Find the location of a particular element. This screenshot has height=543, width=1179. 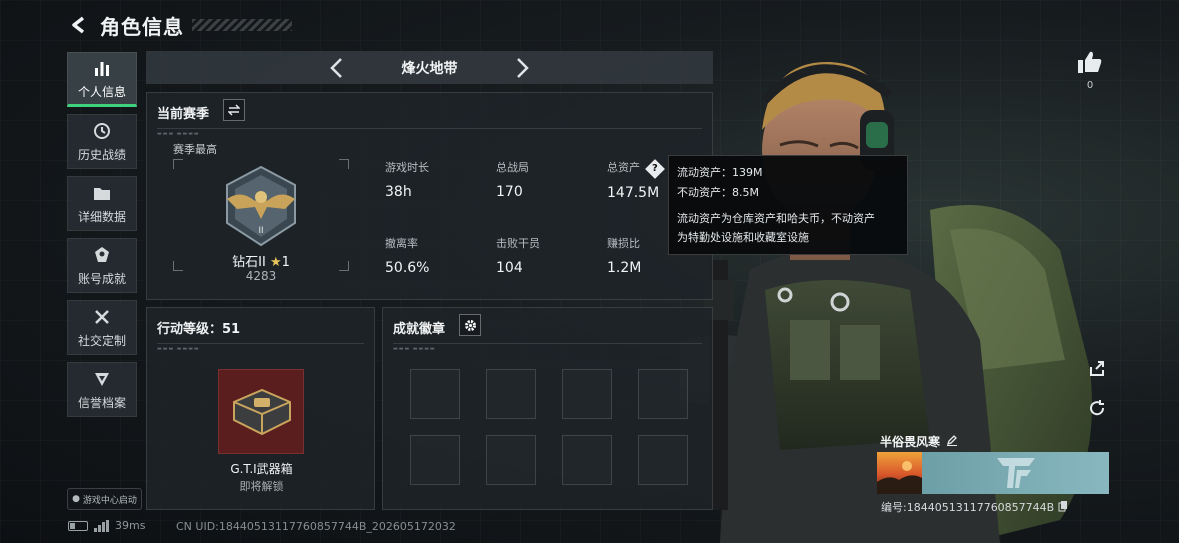

stat-value: 1.2M is located at coordinates (624, 268).